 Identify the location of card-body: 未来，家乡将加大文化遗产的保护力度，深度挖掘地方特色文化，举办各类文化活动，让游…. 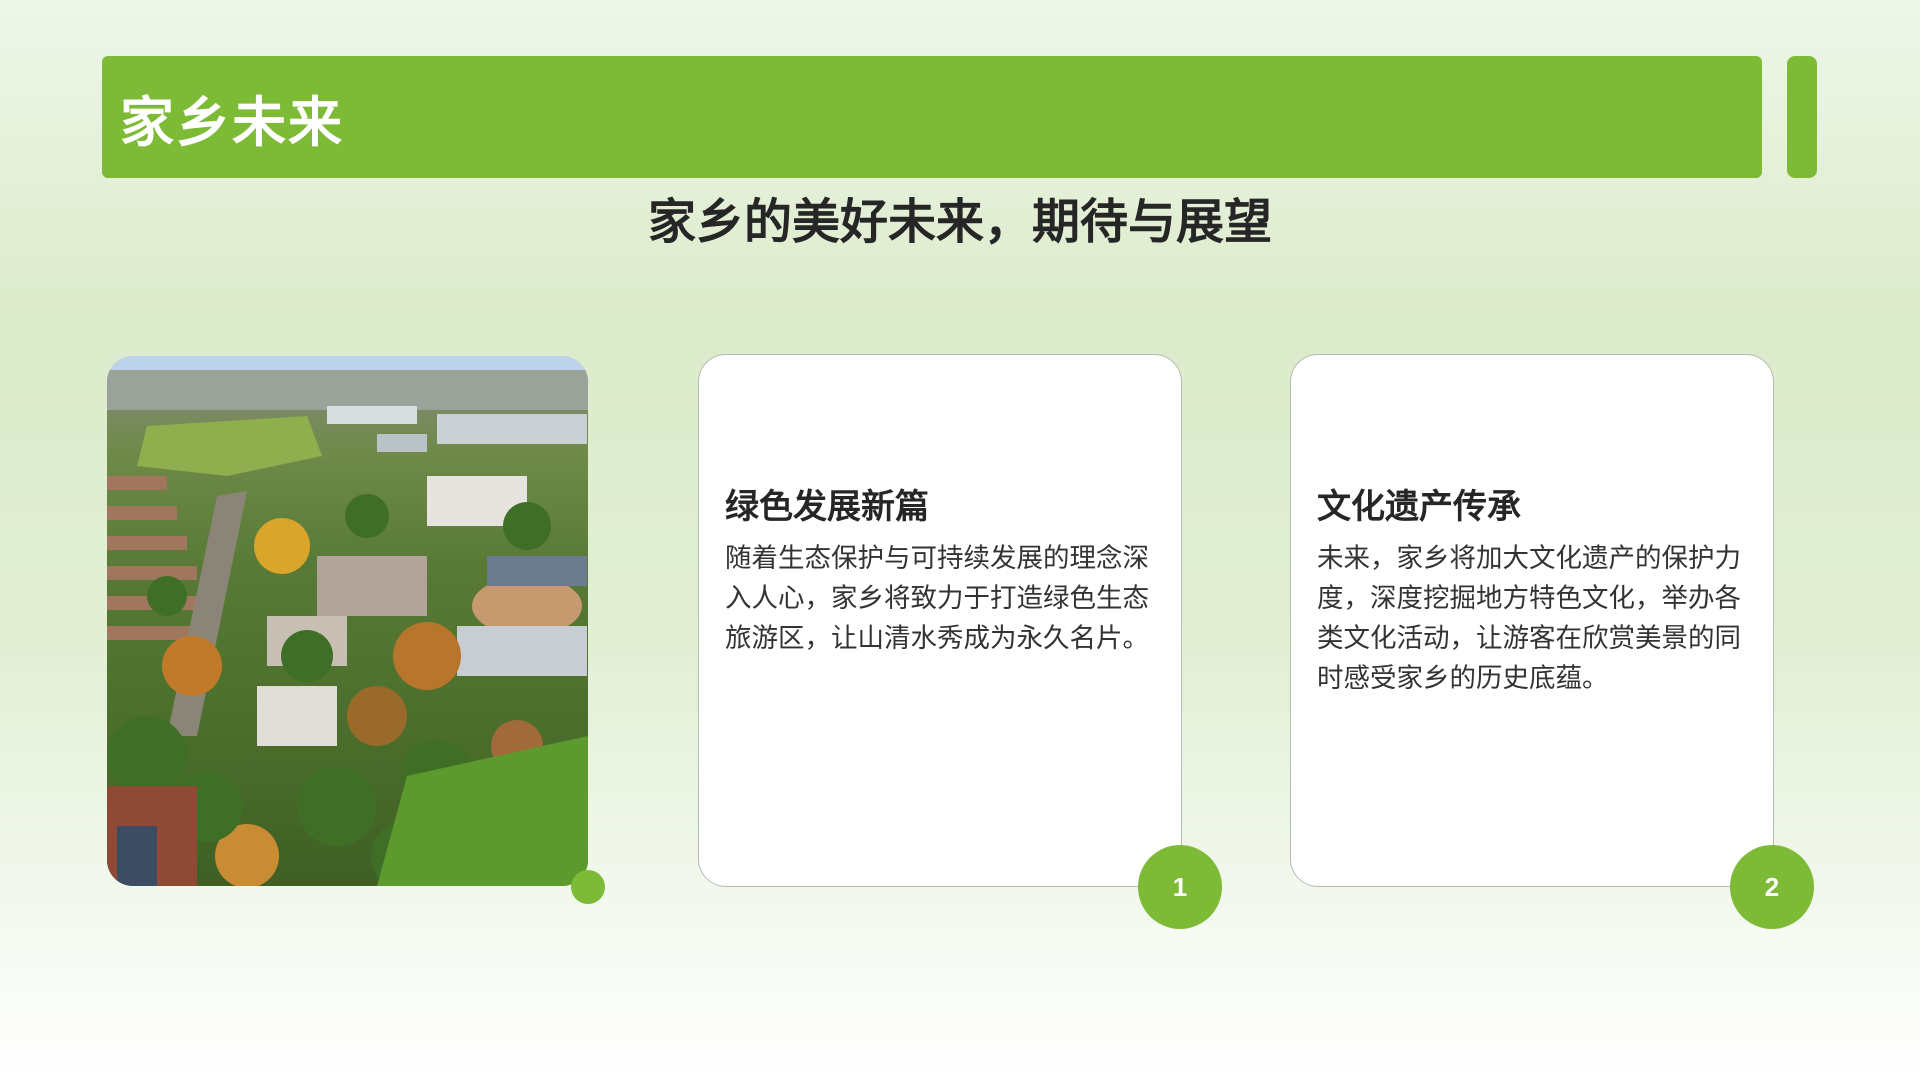
(1529, 618).